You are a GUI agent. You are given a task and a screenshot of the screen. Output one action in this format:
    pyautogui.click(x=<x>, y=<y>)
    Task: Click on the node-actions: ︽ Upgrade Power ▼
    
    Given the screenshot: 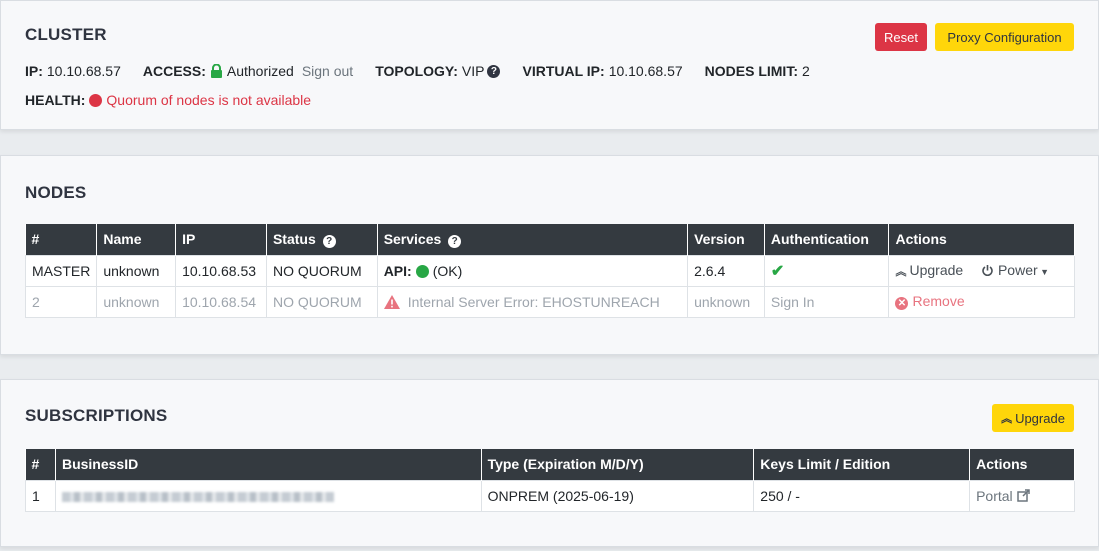 What is the action you would take?
    pyautogui.click(x=981, y=270)
    